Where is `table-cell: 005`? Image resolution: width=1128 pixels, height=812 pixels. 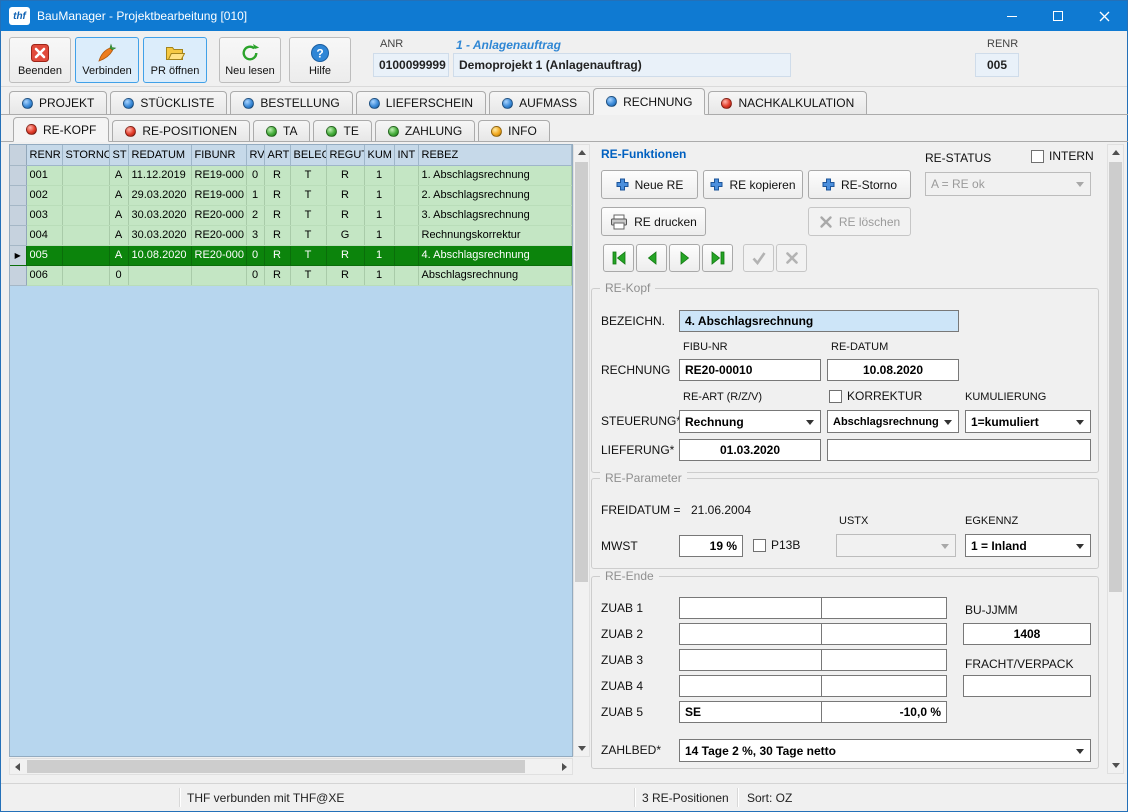
table-cell: 005 is located at coordinates (44, 255).